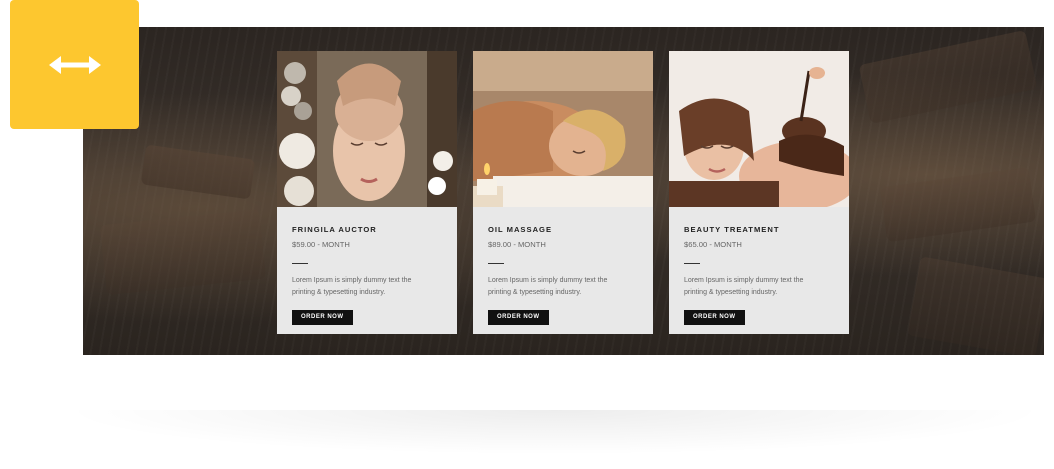 The image size is (1054, 469). I want to click on card-title: FRINGILA AUCTOR, so click(334, 229).